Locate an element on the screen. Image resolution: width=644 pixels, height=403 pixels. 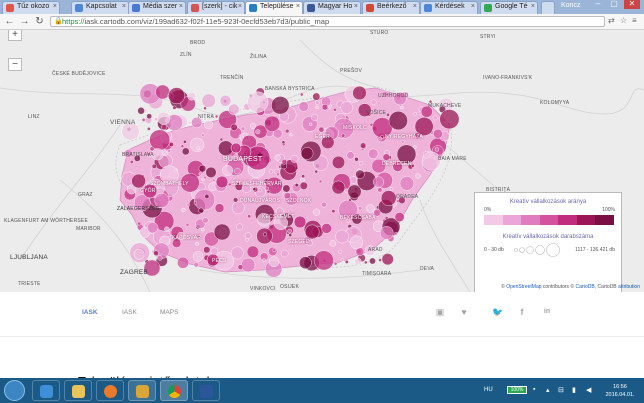
taskbar-explorer-ie is located at coordinates (46, 390).